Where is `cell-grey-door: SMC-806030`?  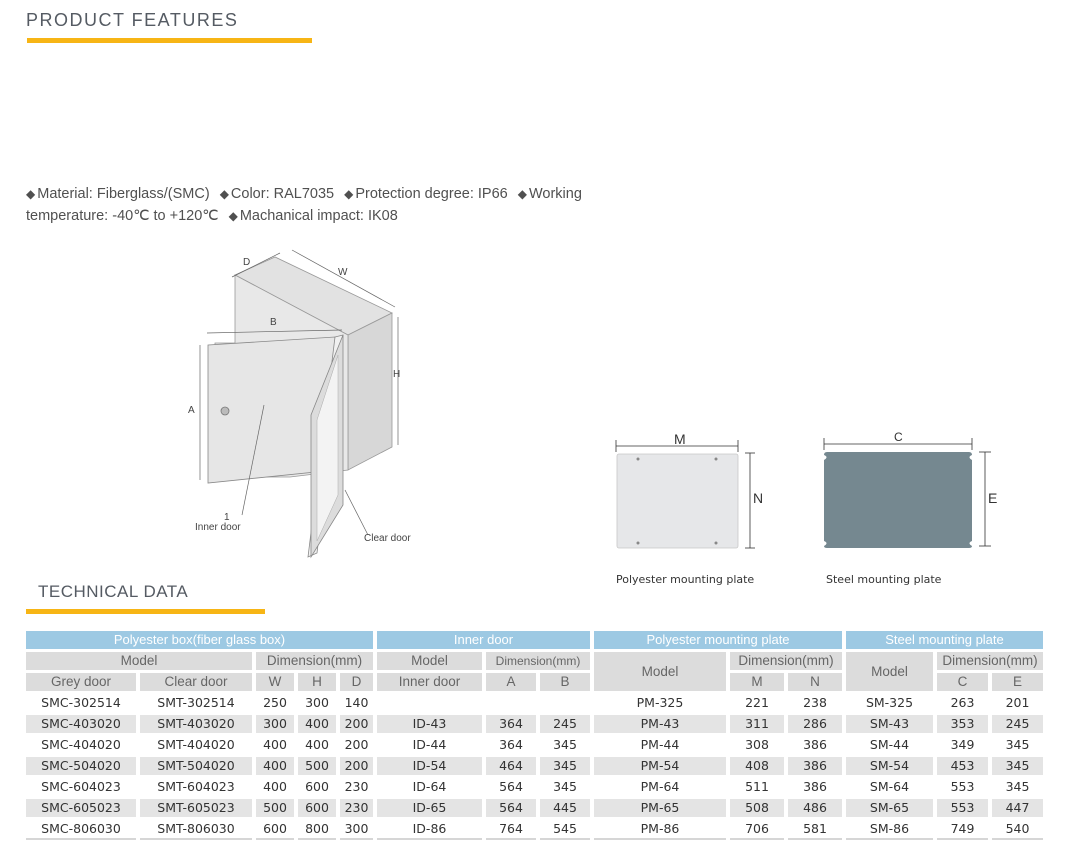 cell-grey-door: SMC-806030 is located at coordinates (81, 830).